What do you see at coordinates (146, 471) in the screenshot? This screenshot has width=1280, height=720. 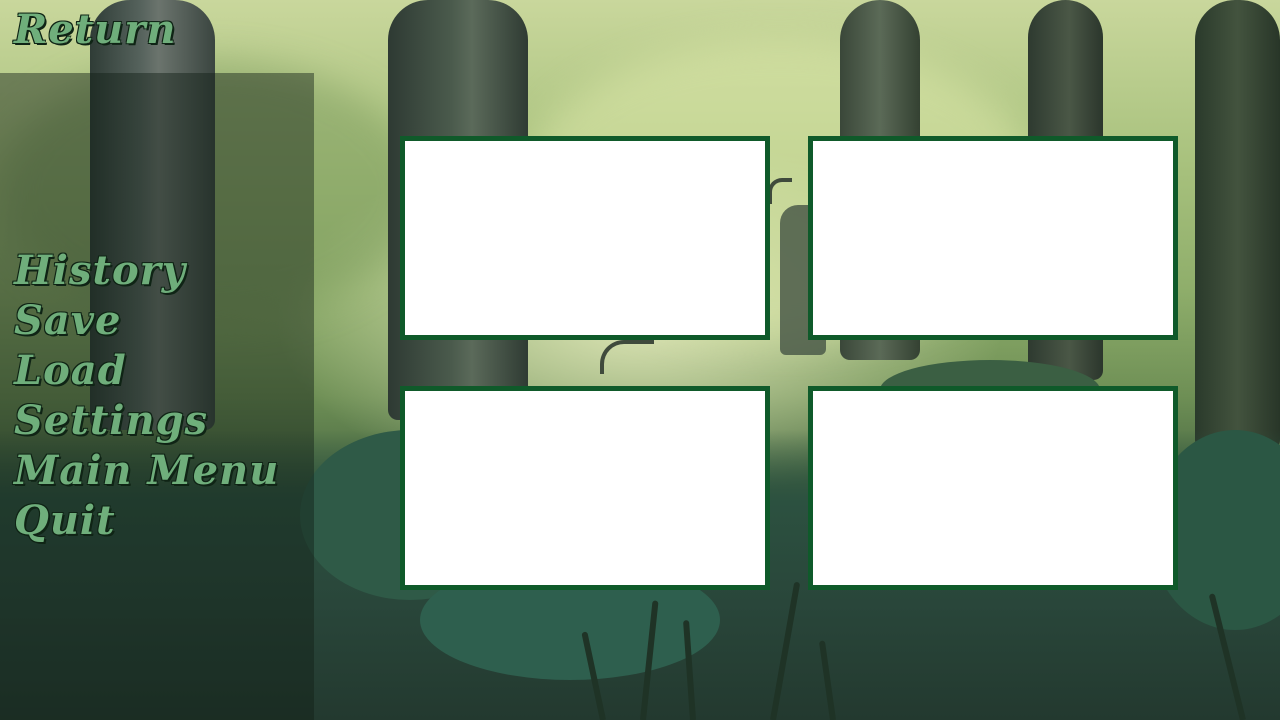 I see `menu-item-main-menu: Main Menu` at bounding box center [146, 471].